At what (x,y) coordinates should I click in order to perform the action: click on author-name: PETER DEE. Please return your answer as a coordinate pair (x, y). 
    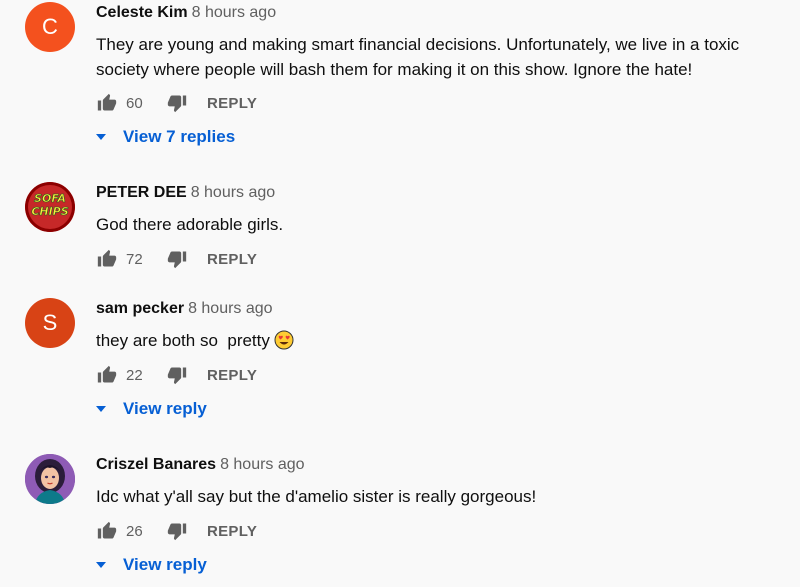
    Looking at the image, I should click on (141, 192).